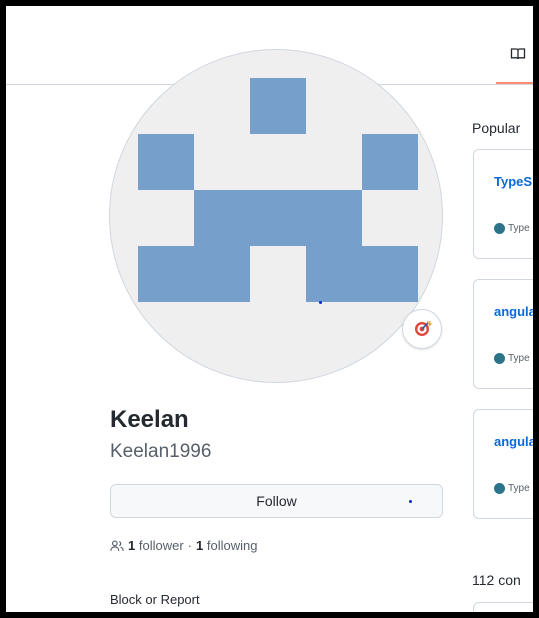 Image resolution: width=539 pixels, height=618 pixels. I want to click on followers-count: 1, so click(132, 545).